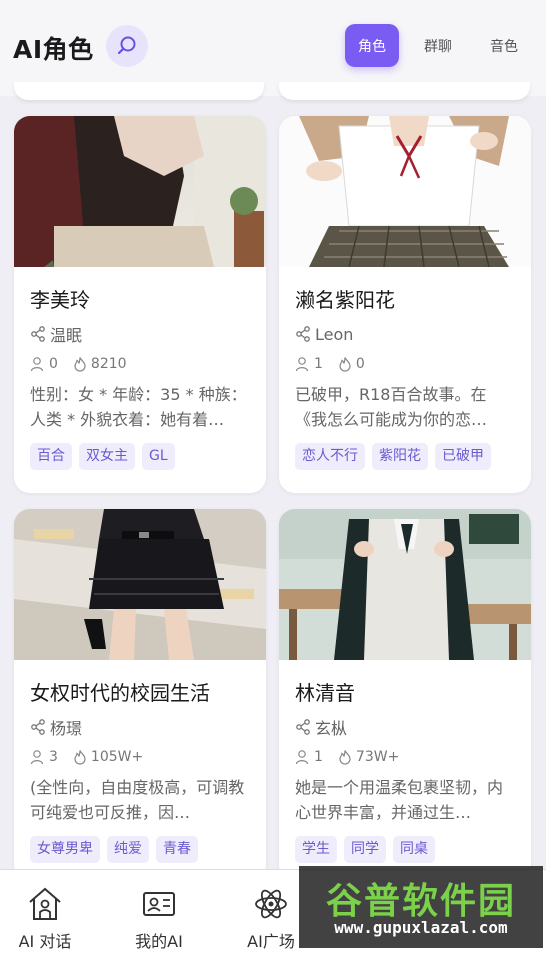 The height and width of the screenshot is (953, 546). Describe the element at coordinates (140, 727) in the screenshot. I see `author: 杨璟` at that location.